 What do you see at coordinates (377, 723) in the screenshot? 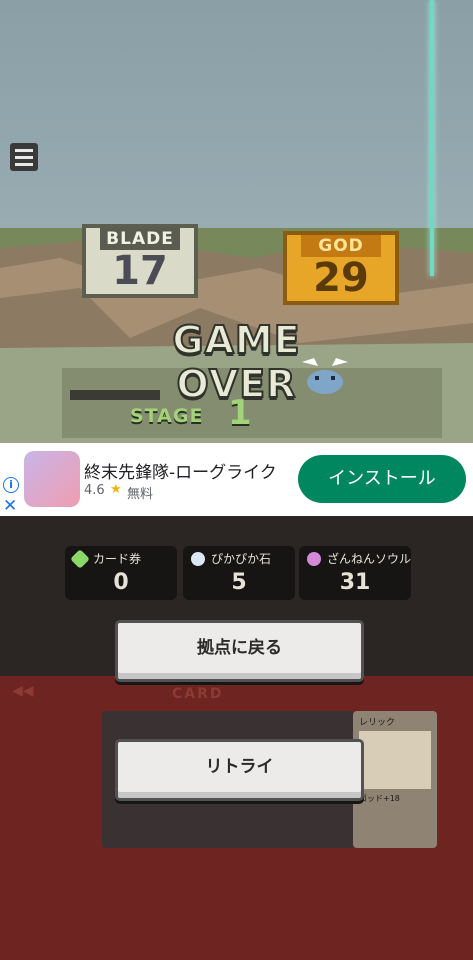
I see `relic-label: レリック` at bounding box center [377, 723].